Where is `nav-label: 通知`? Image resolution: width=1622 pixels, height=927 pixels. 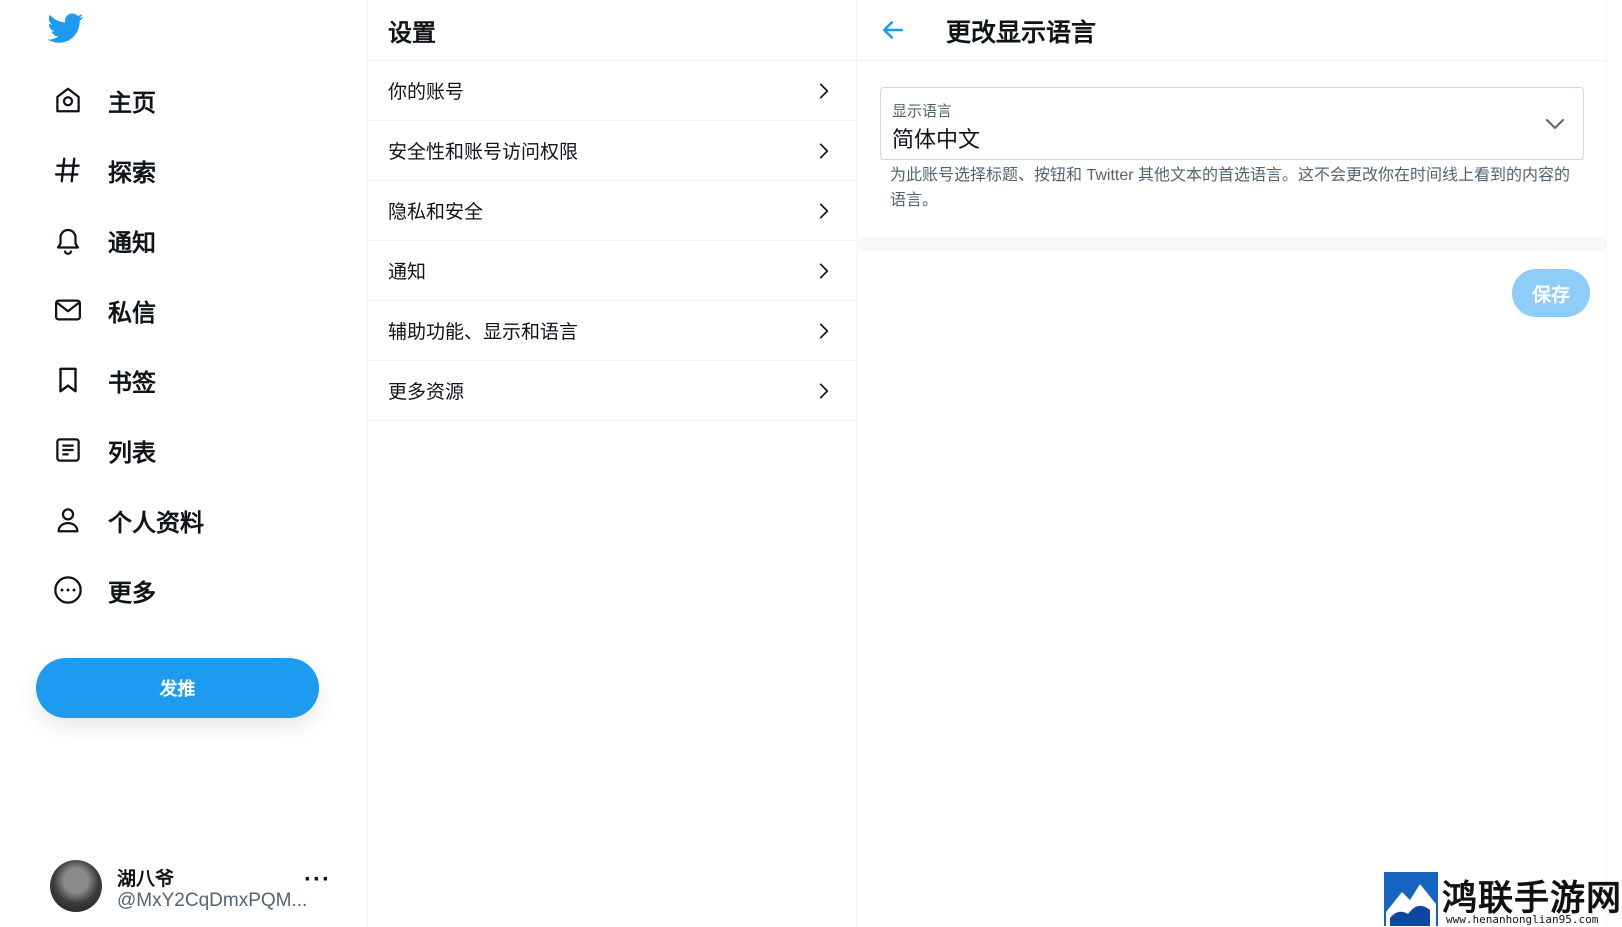
nav-label: 通知 is located at coordinates (132, 243).